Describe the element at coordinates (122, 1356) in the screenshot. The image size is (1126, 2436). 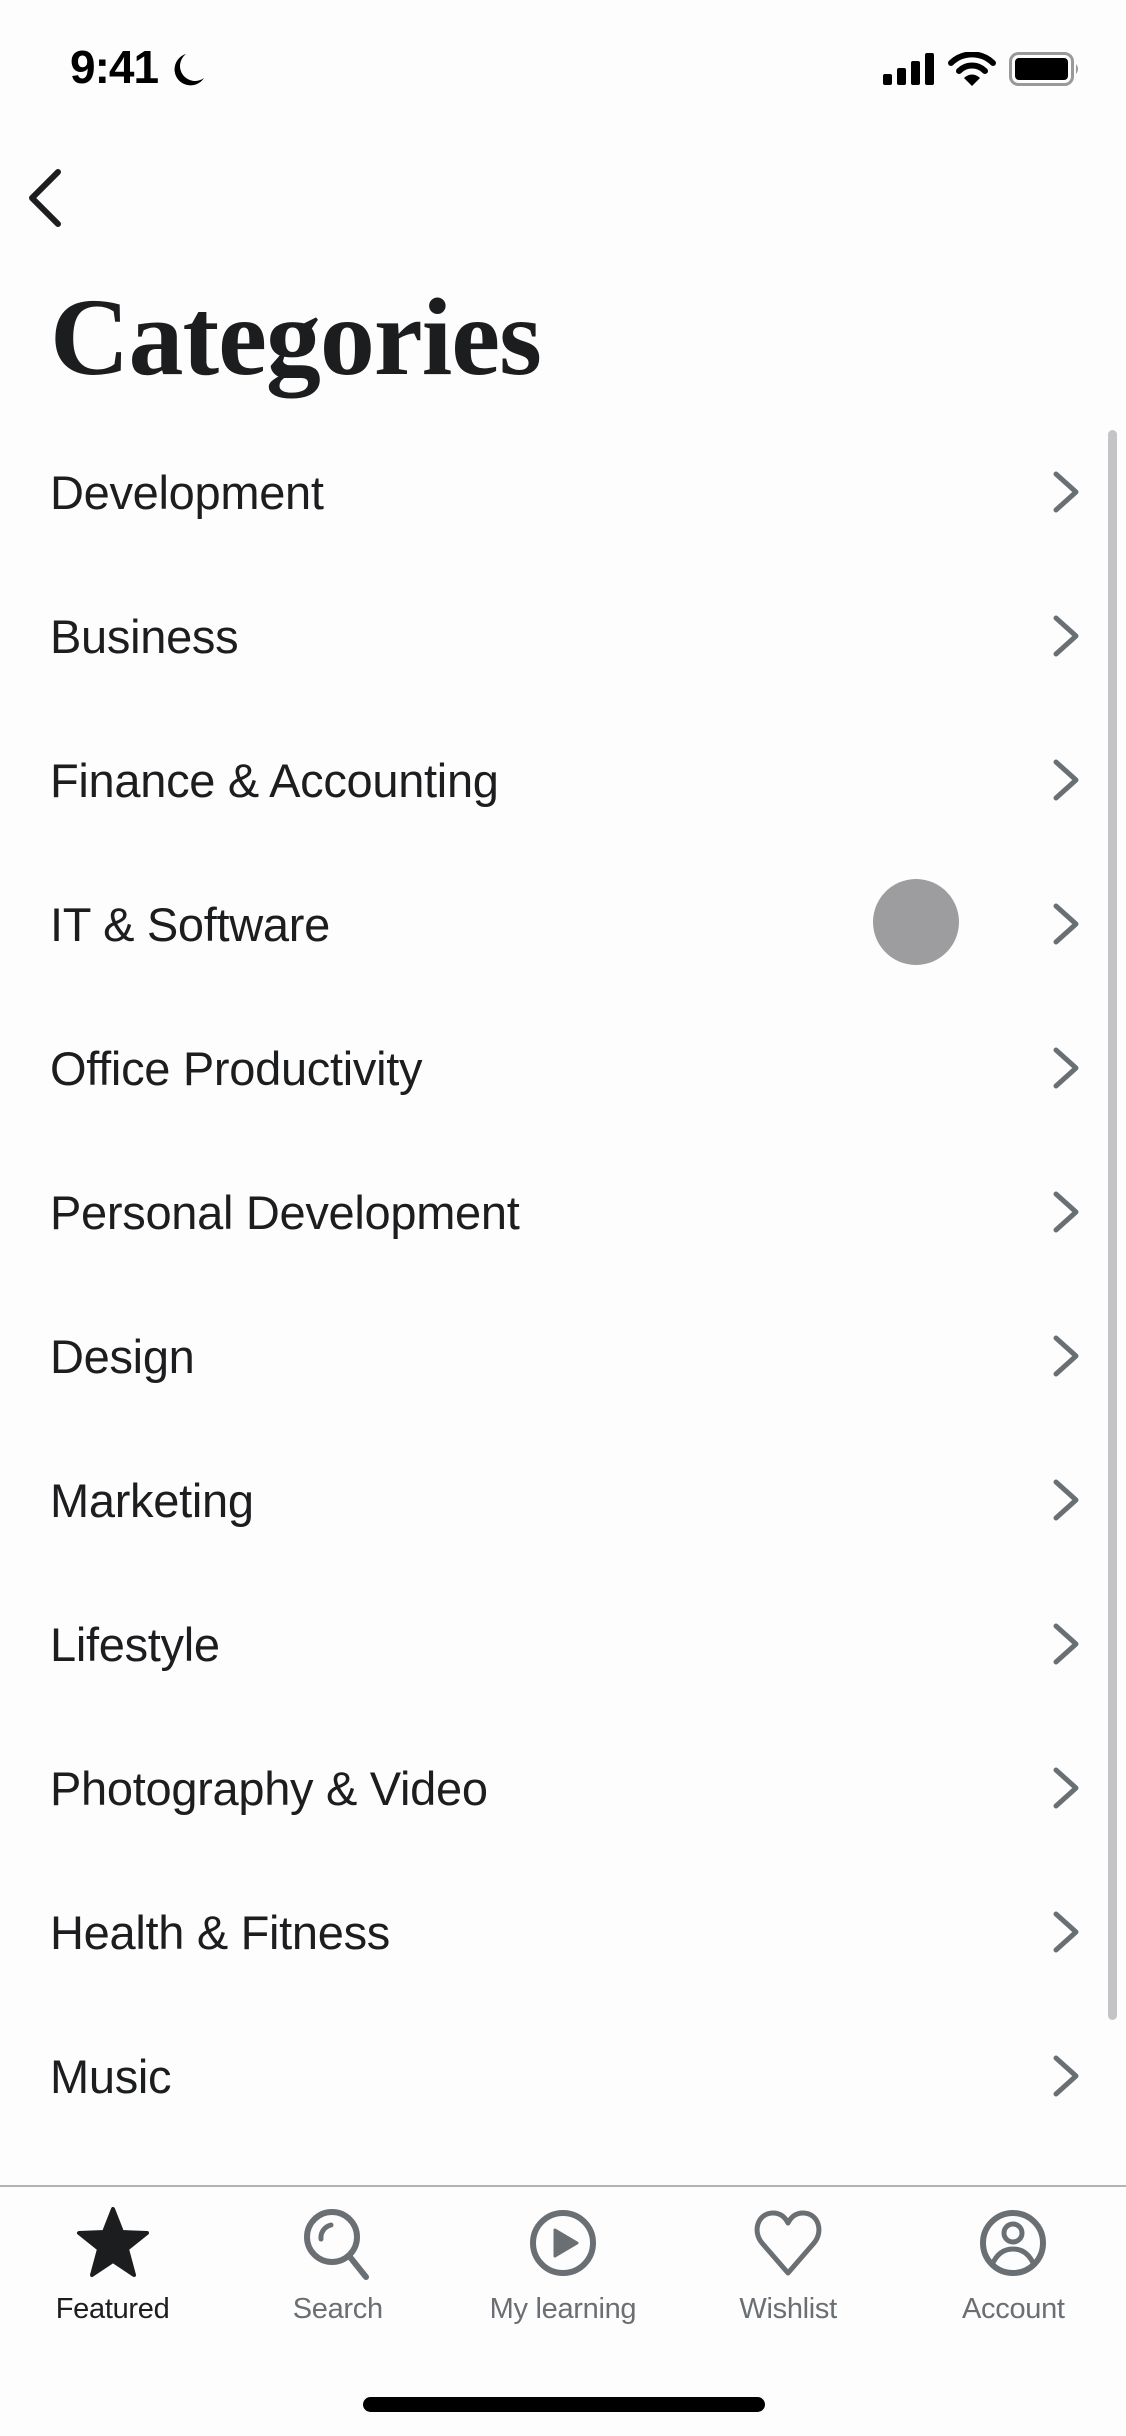
I see `category-label: Design` at that location.